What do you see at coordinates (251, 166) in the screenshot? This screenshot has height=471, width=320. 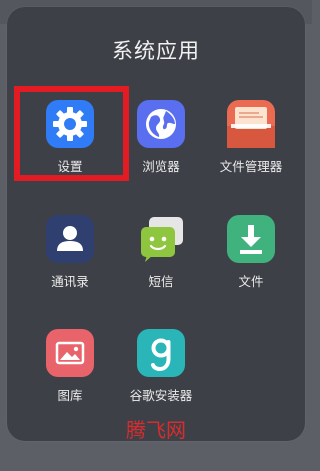 I see `app-label: 文件管理器` at bounding box center [251, 166].